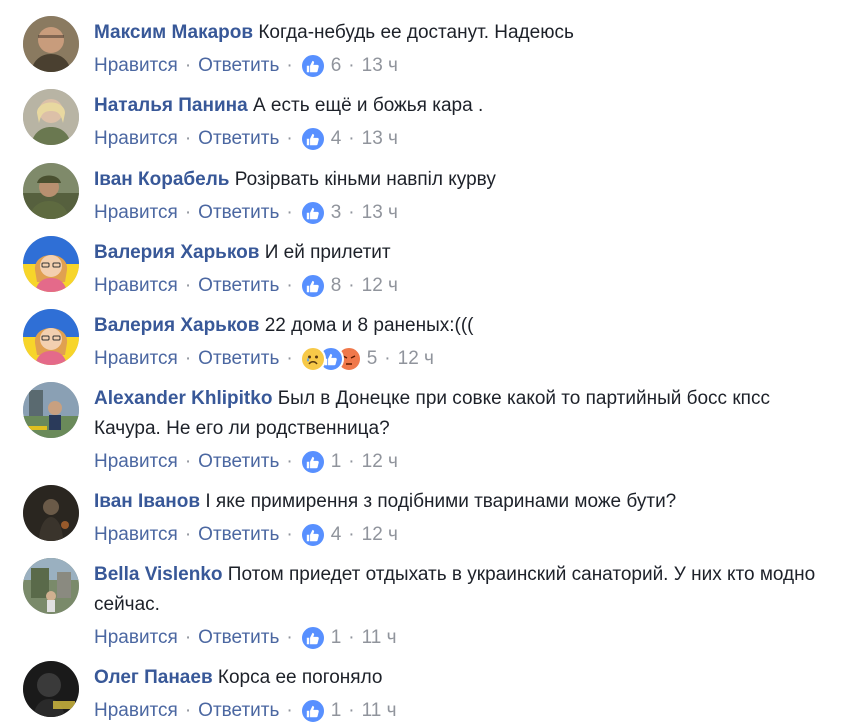 The width and height of the screenshot is (861, 725). I want to click on comment-author: Alexander Khlipitko, so click(183, 398).